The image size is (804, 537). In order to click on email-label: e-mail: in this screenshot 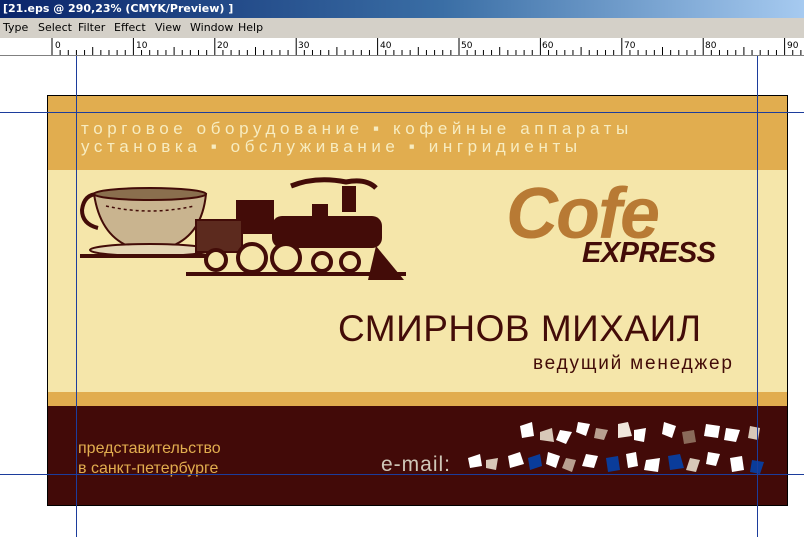, I will do `click(416, 464)`.